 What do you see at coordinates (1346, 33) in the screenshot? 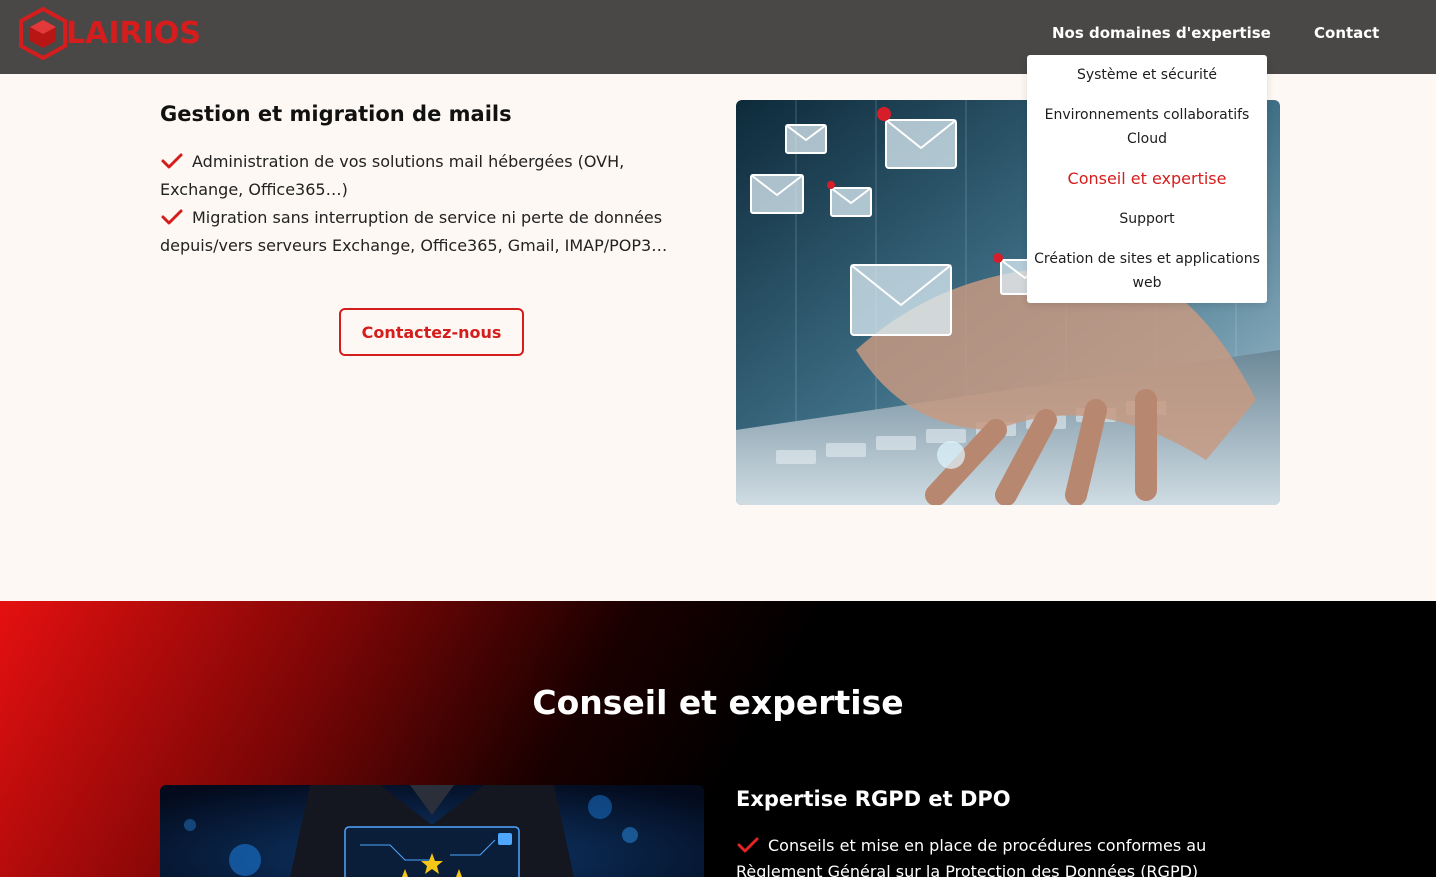
I see `nav-contact: Contact` at bounding box center [1346, 33].